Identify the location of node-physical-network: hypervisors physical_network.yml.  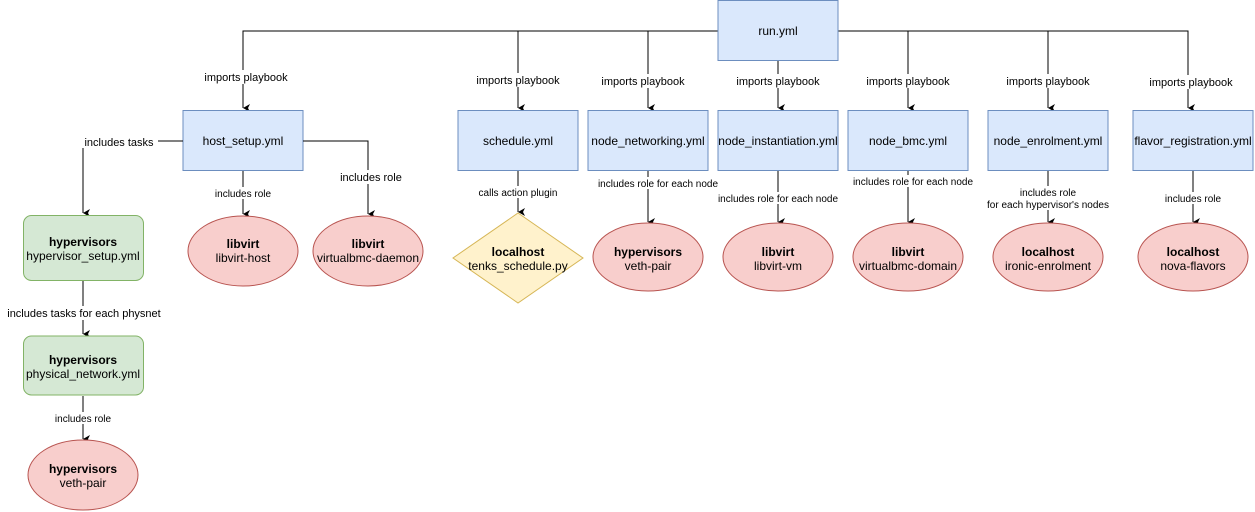
(83, 365).